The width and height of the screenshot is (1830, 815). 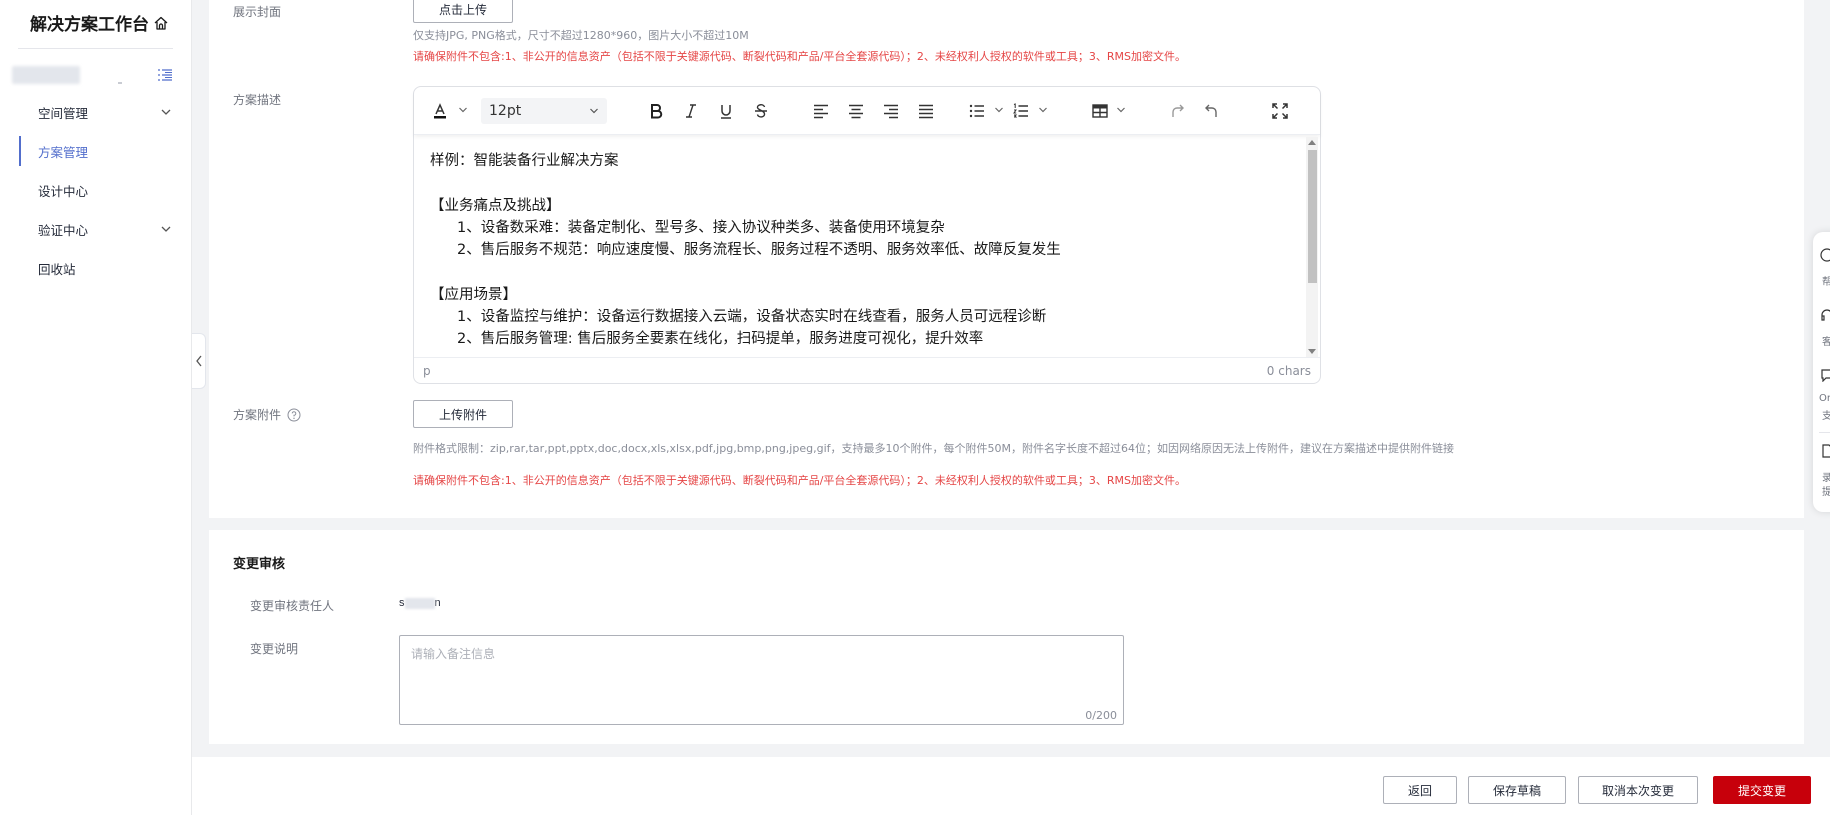 What do you see at coordinates (1826, 416) in the screenshot?
I see `float-panel-label: 支` at bounding box center [1826, 416].